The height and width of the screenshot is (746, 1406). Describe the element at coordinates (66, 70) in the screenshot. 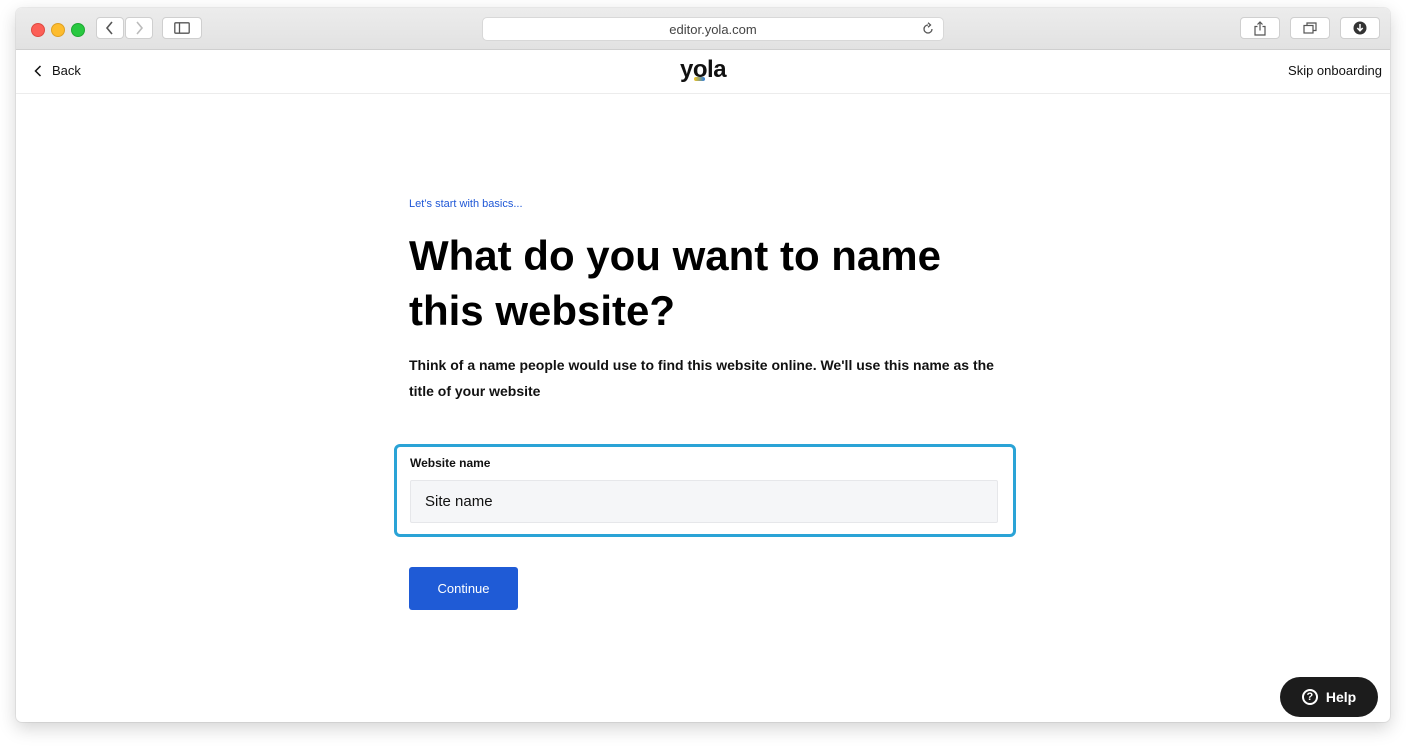

I see `back-label: Back` at that location.